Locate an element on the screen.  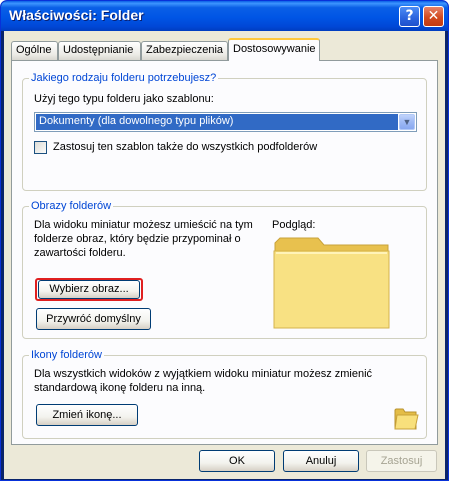
template-select: Dokumenty (dla dowolnego typu plików) ▼ is located at coordinates (225, 122).